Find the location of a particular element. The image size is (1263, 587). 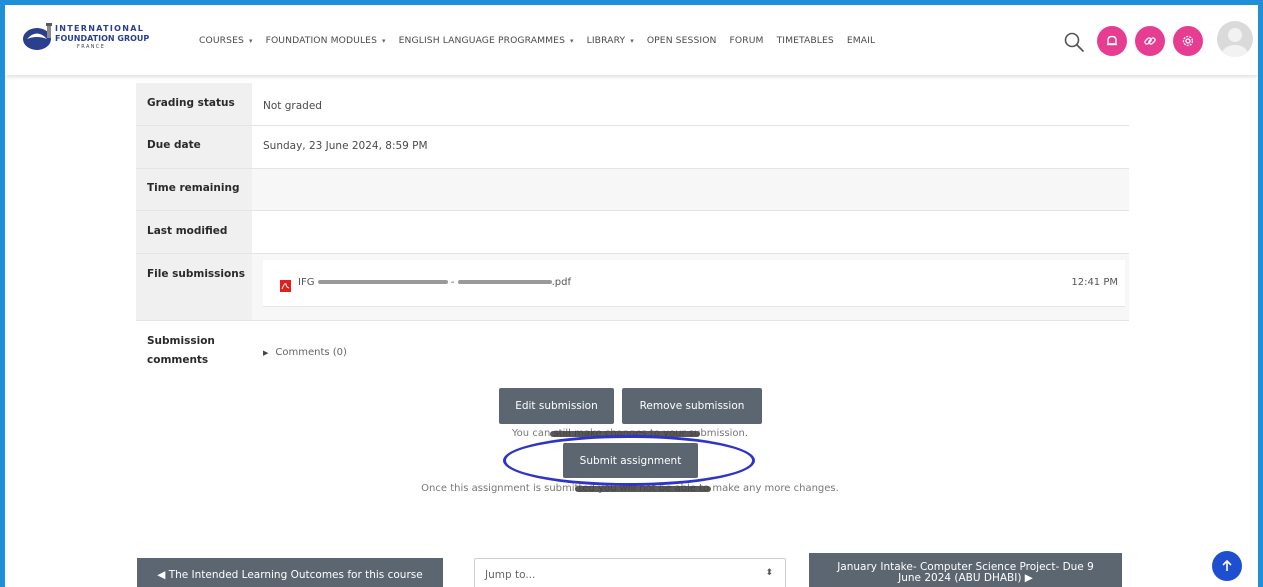

nav-timetables: TIMETABLES is located at coordinates (805, 40).